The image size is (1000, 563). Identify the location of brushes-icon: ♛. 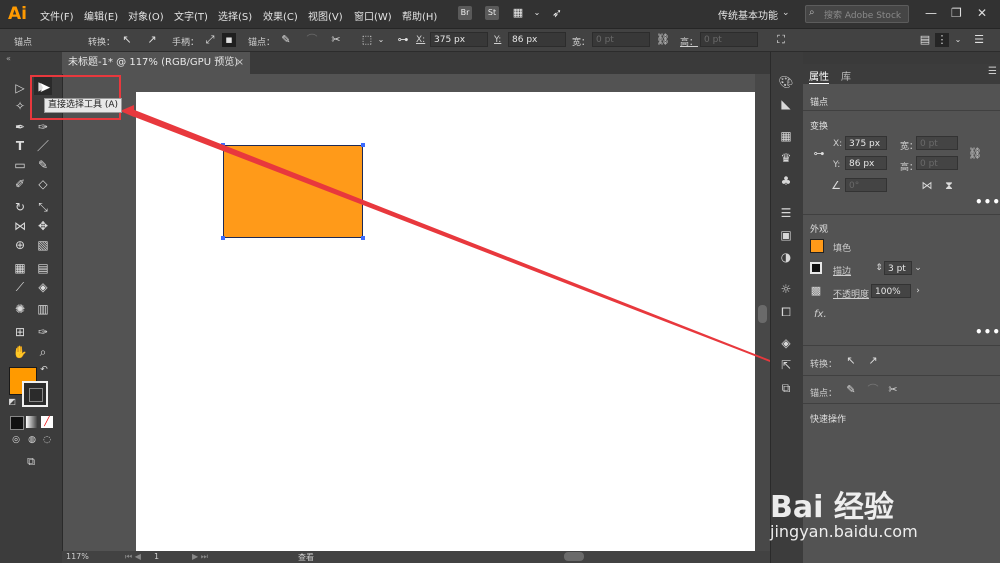
(786, 158).